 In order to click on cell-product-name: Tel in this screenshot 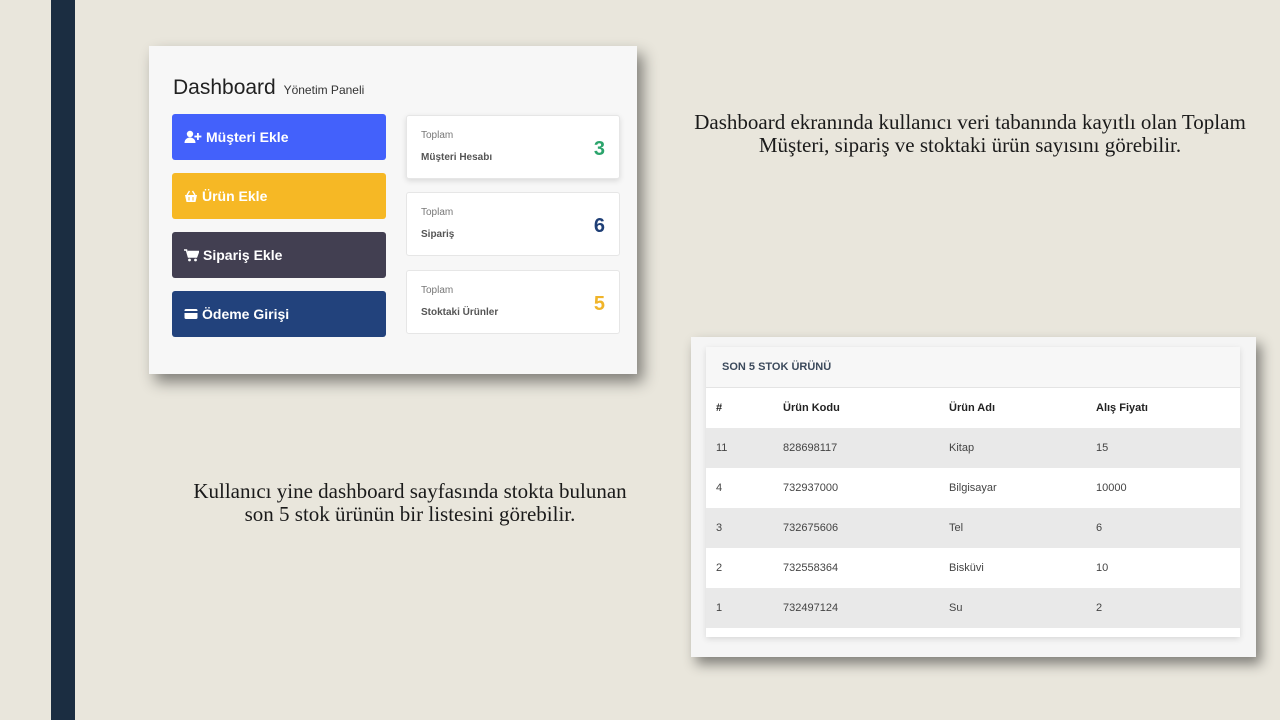, I will do `click(956, 528)`.